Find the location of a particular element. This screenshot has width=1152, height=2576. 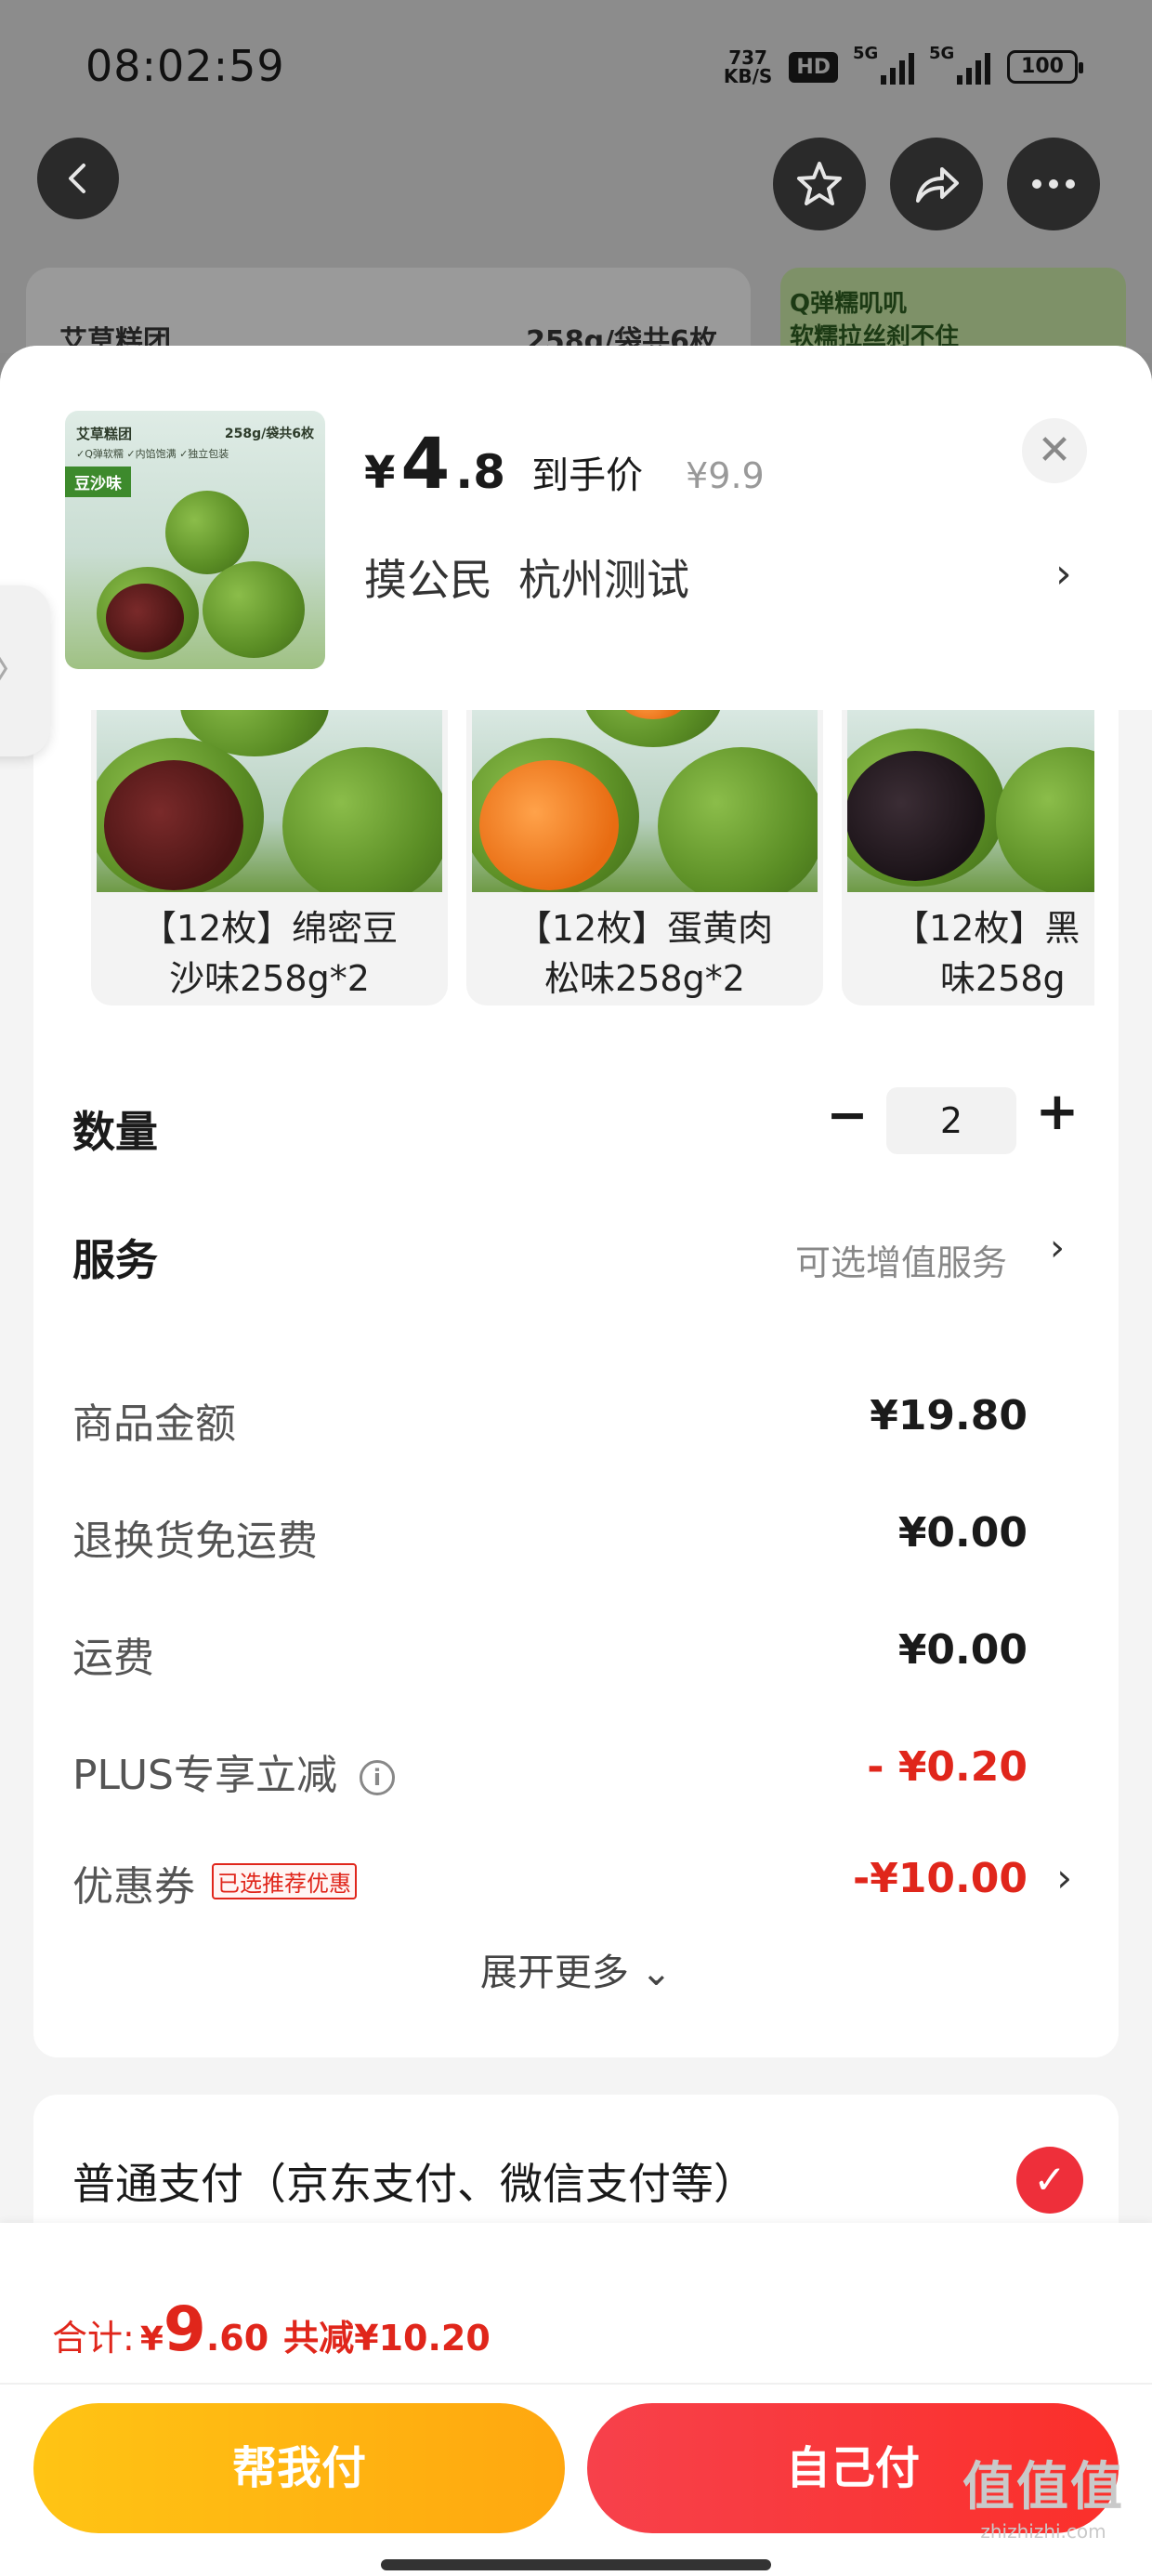

home-indicator is located at coordinates (576, 2564).